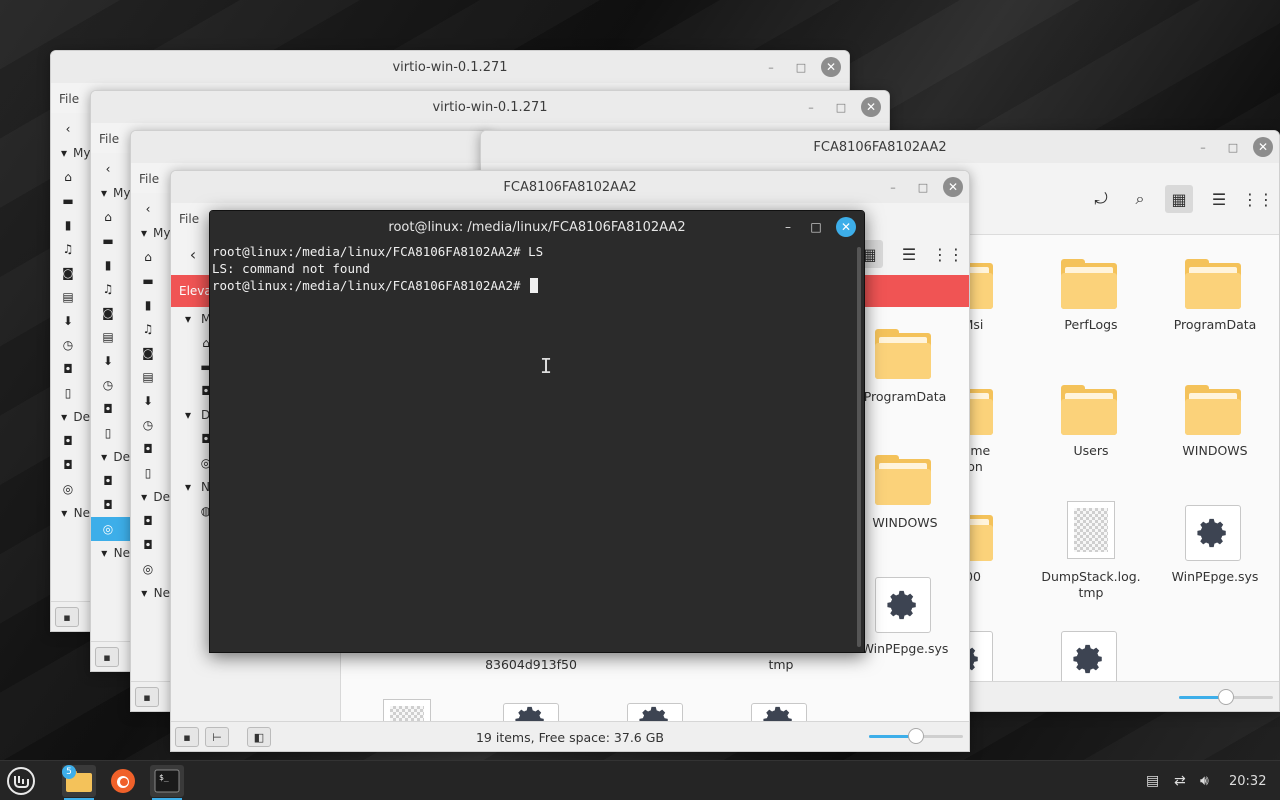 This screenshot has width=1280, height=800. I want to click on taskbar-firefox, so click(123, 781).